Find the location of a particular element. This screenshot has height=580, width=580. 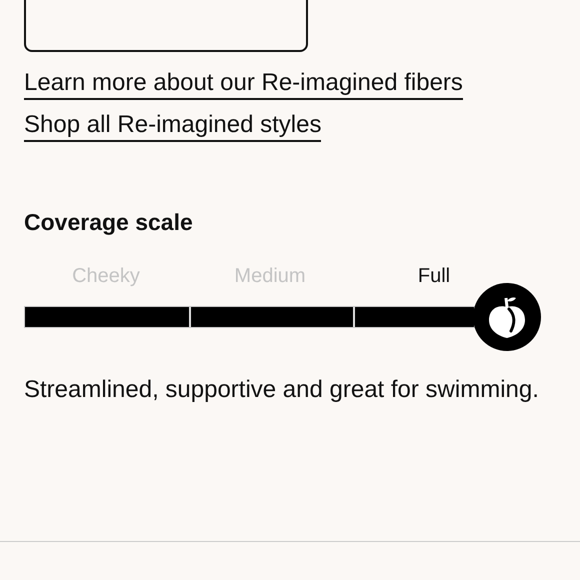

text-link: Shop all Re-imagined styles is located at coordinates (173, 126).